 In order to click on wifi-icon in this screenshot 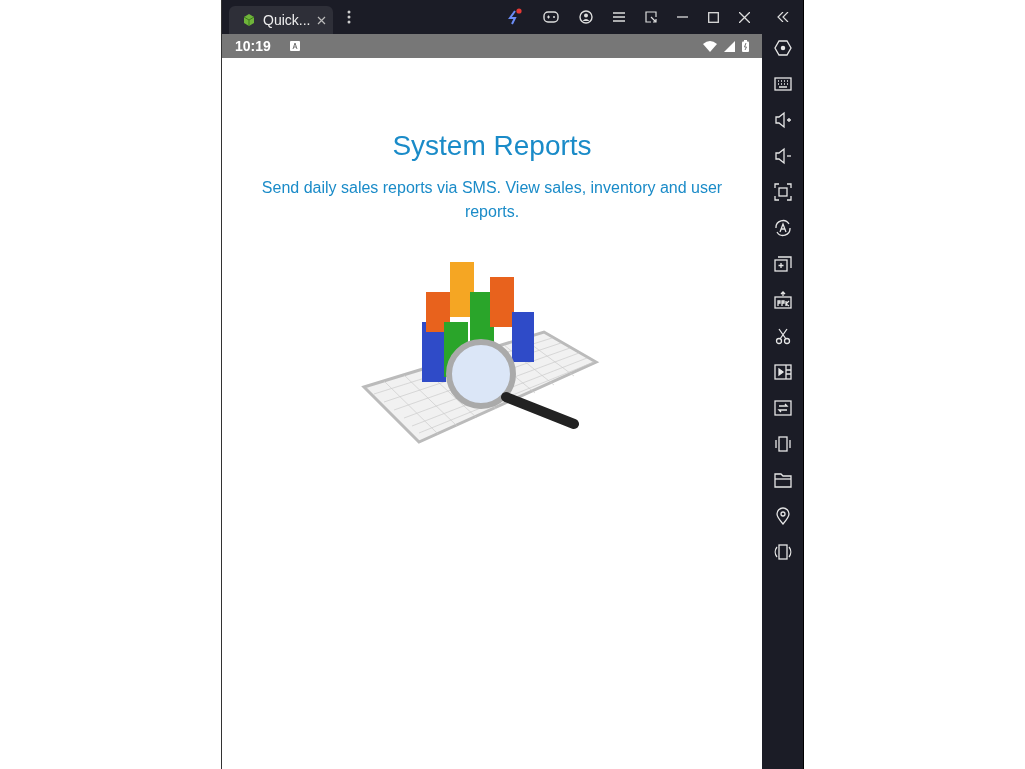, I will do `click(710, 46)`.